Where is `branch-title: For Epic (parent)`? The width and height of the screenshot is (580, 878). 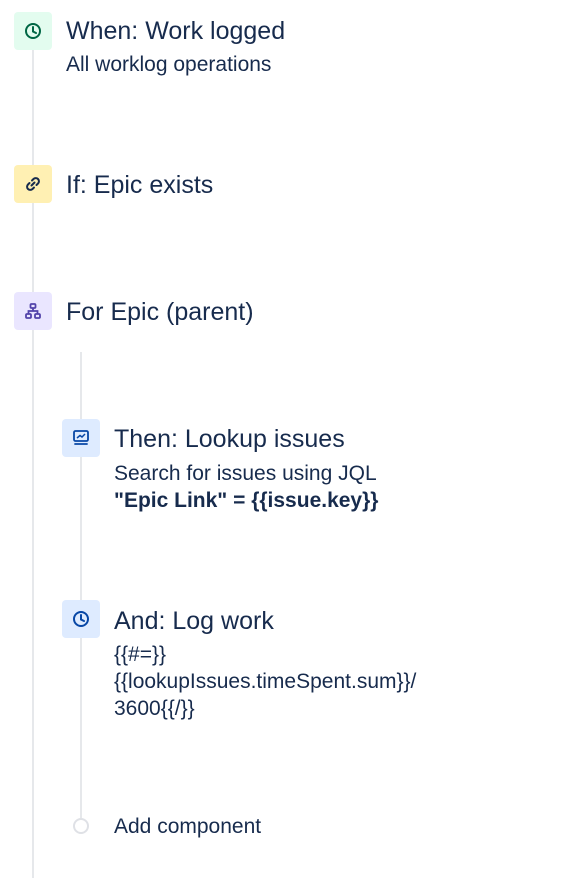 branch-title: For Epic (parent) is located at coordinates (160, 312).